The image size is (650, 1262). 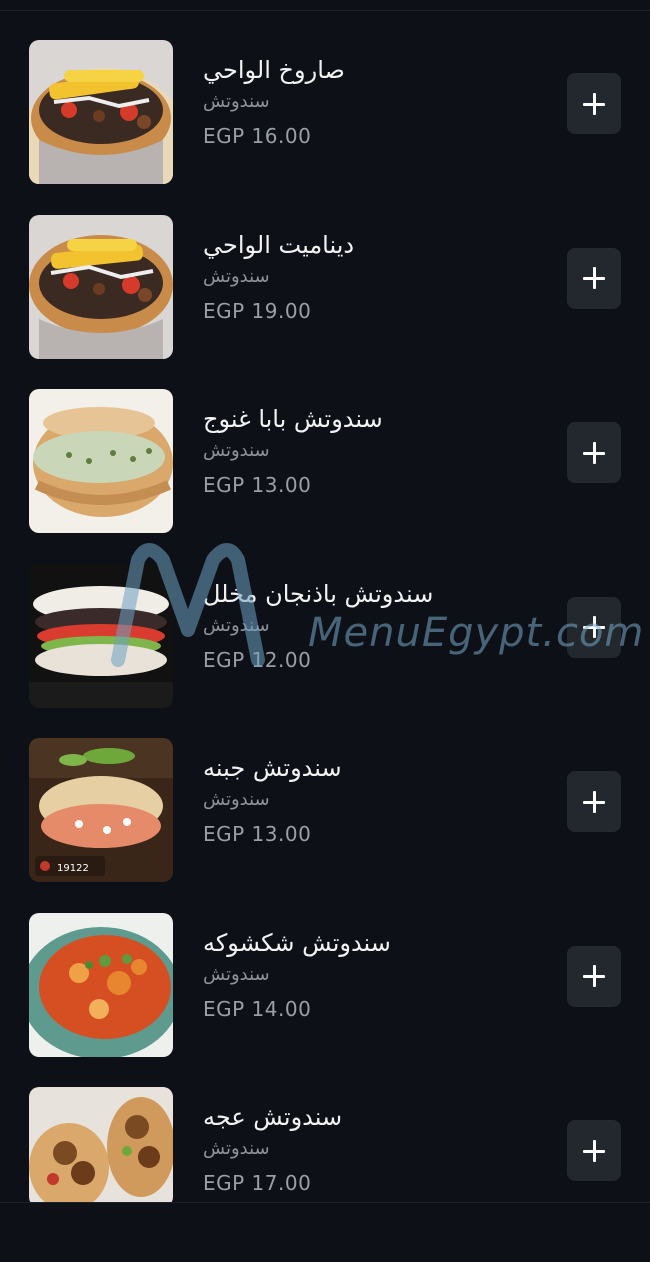 What do you see at coordinates (325, 1205) in the screenshot?
I see `bottom-bar-edge` at bounding box center [325, 1205].